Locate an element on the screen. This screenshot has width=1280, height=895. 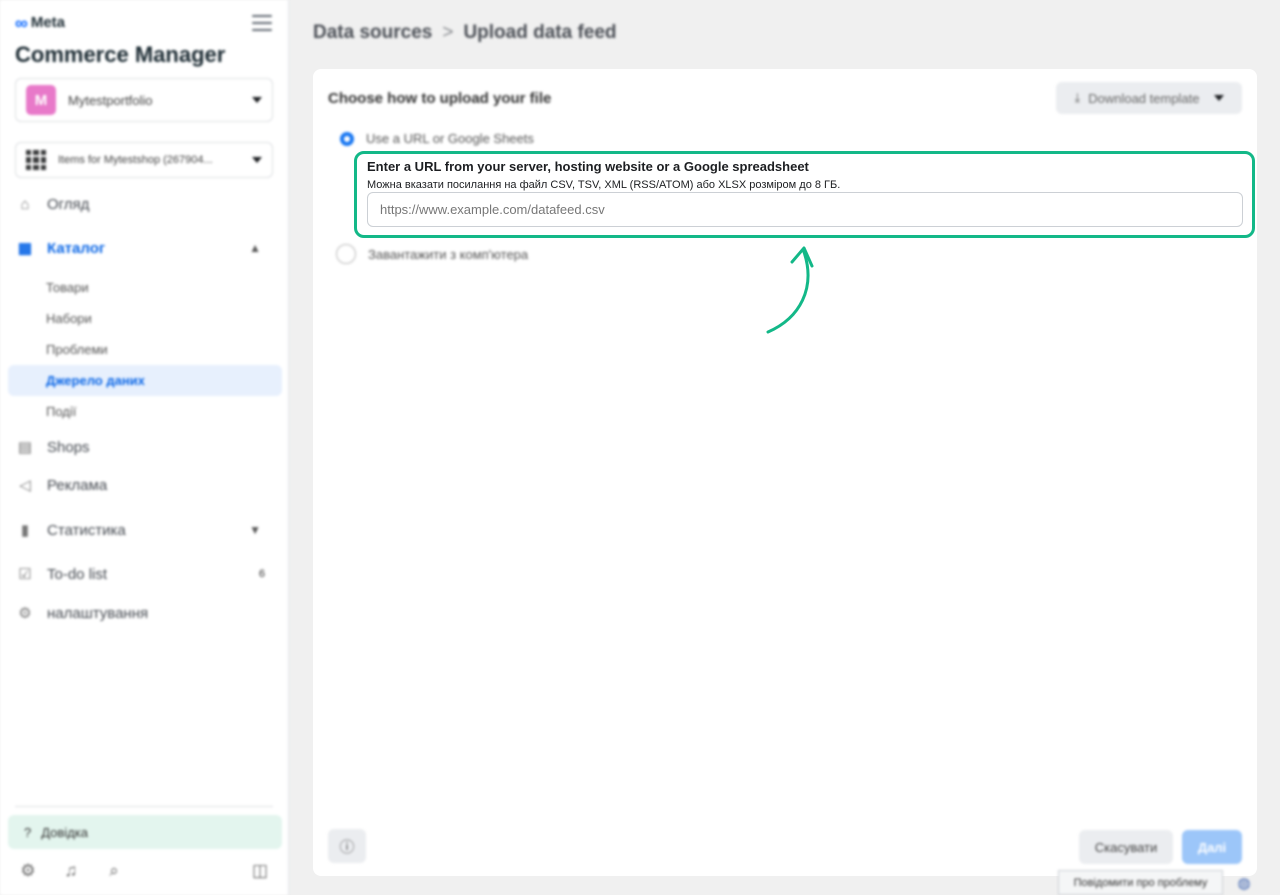
account-selector: M Mytestportfolio is located at coordinates (144, 100).